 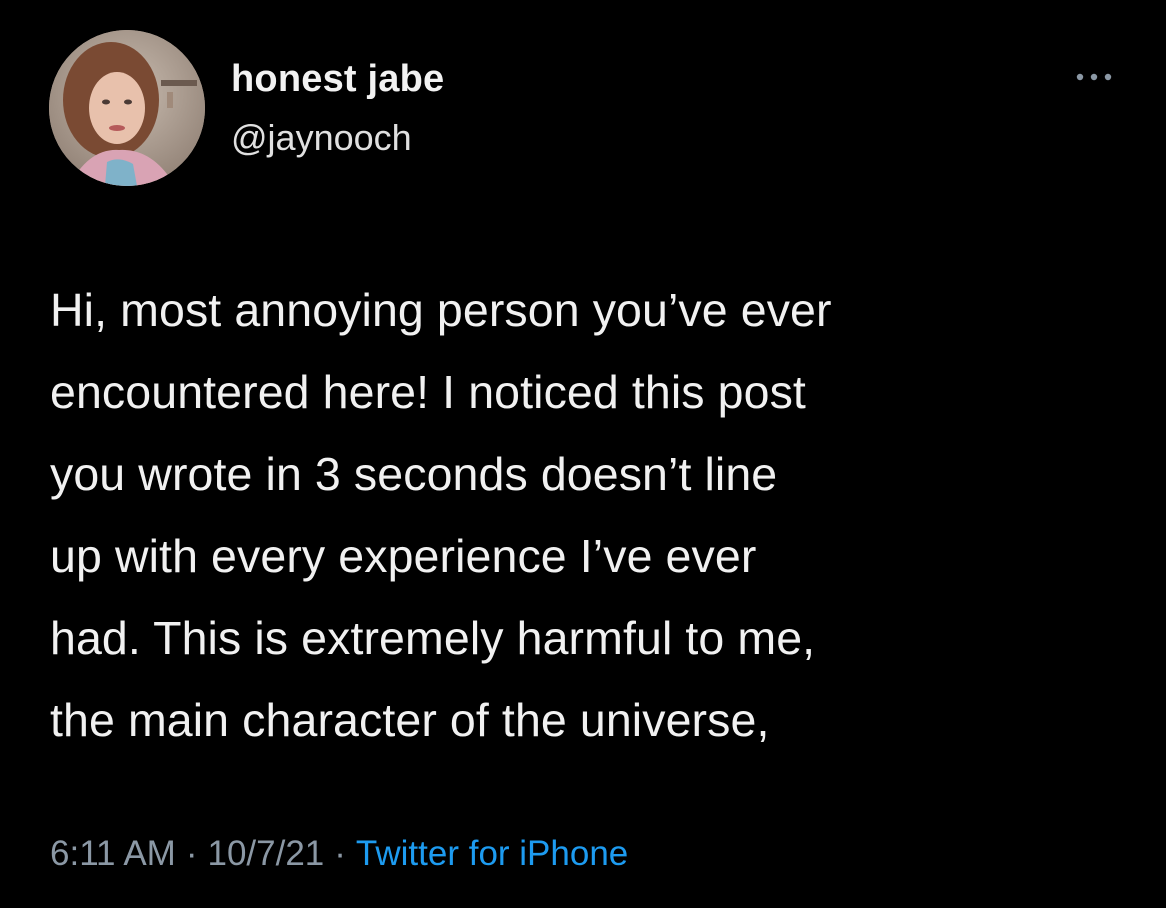 What do you see at coordinates (337, 79) in the screenshot?
I see `author-display-name: honest jabe` at bounding box center [337, 79].